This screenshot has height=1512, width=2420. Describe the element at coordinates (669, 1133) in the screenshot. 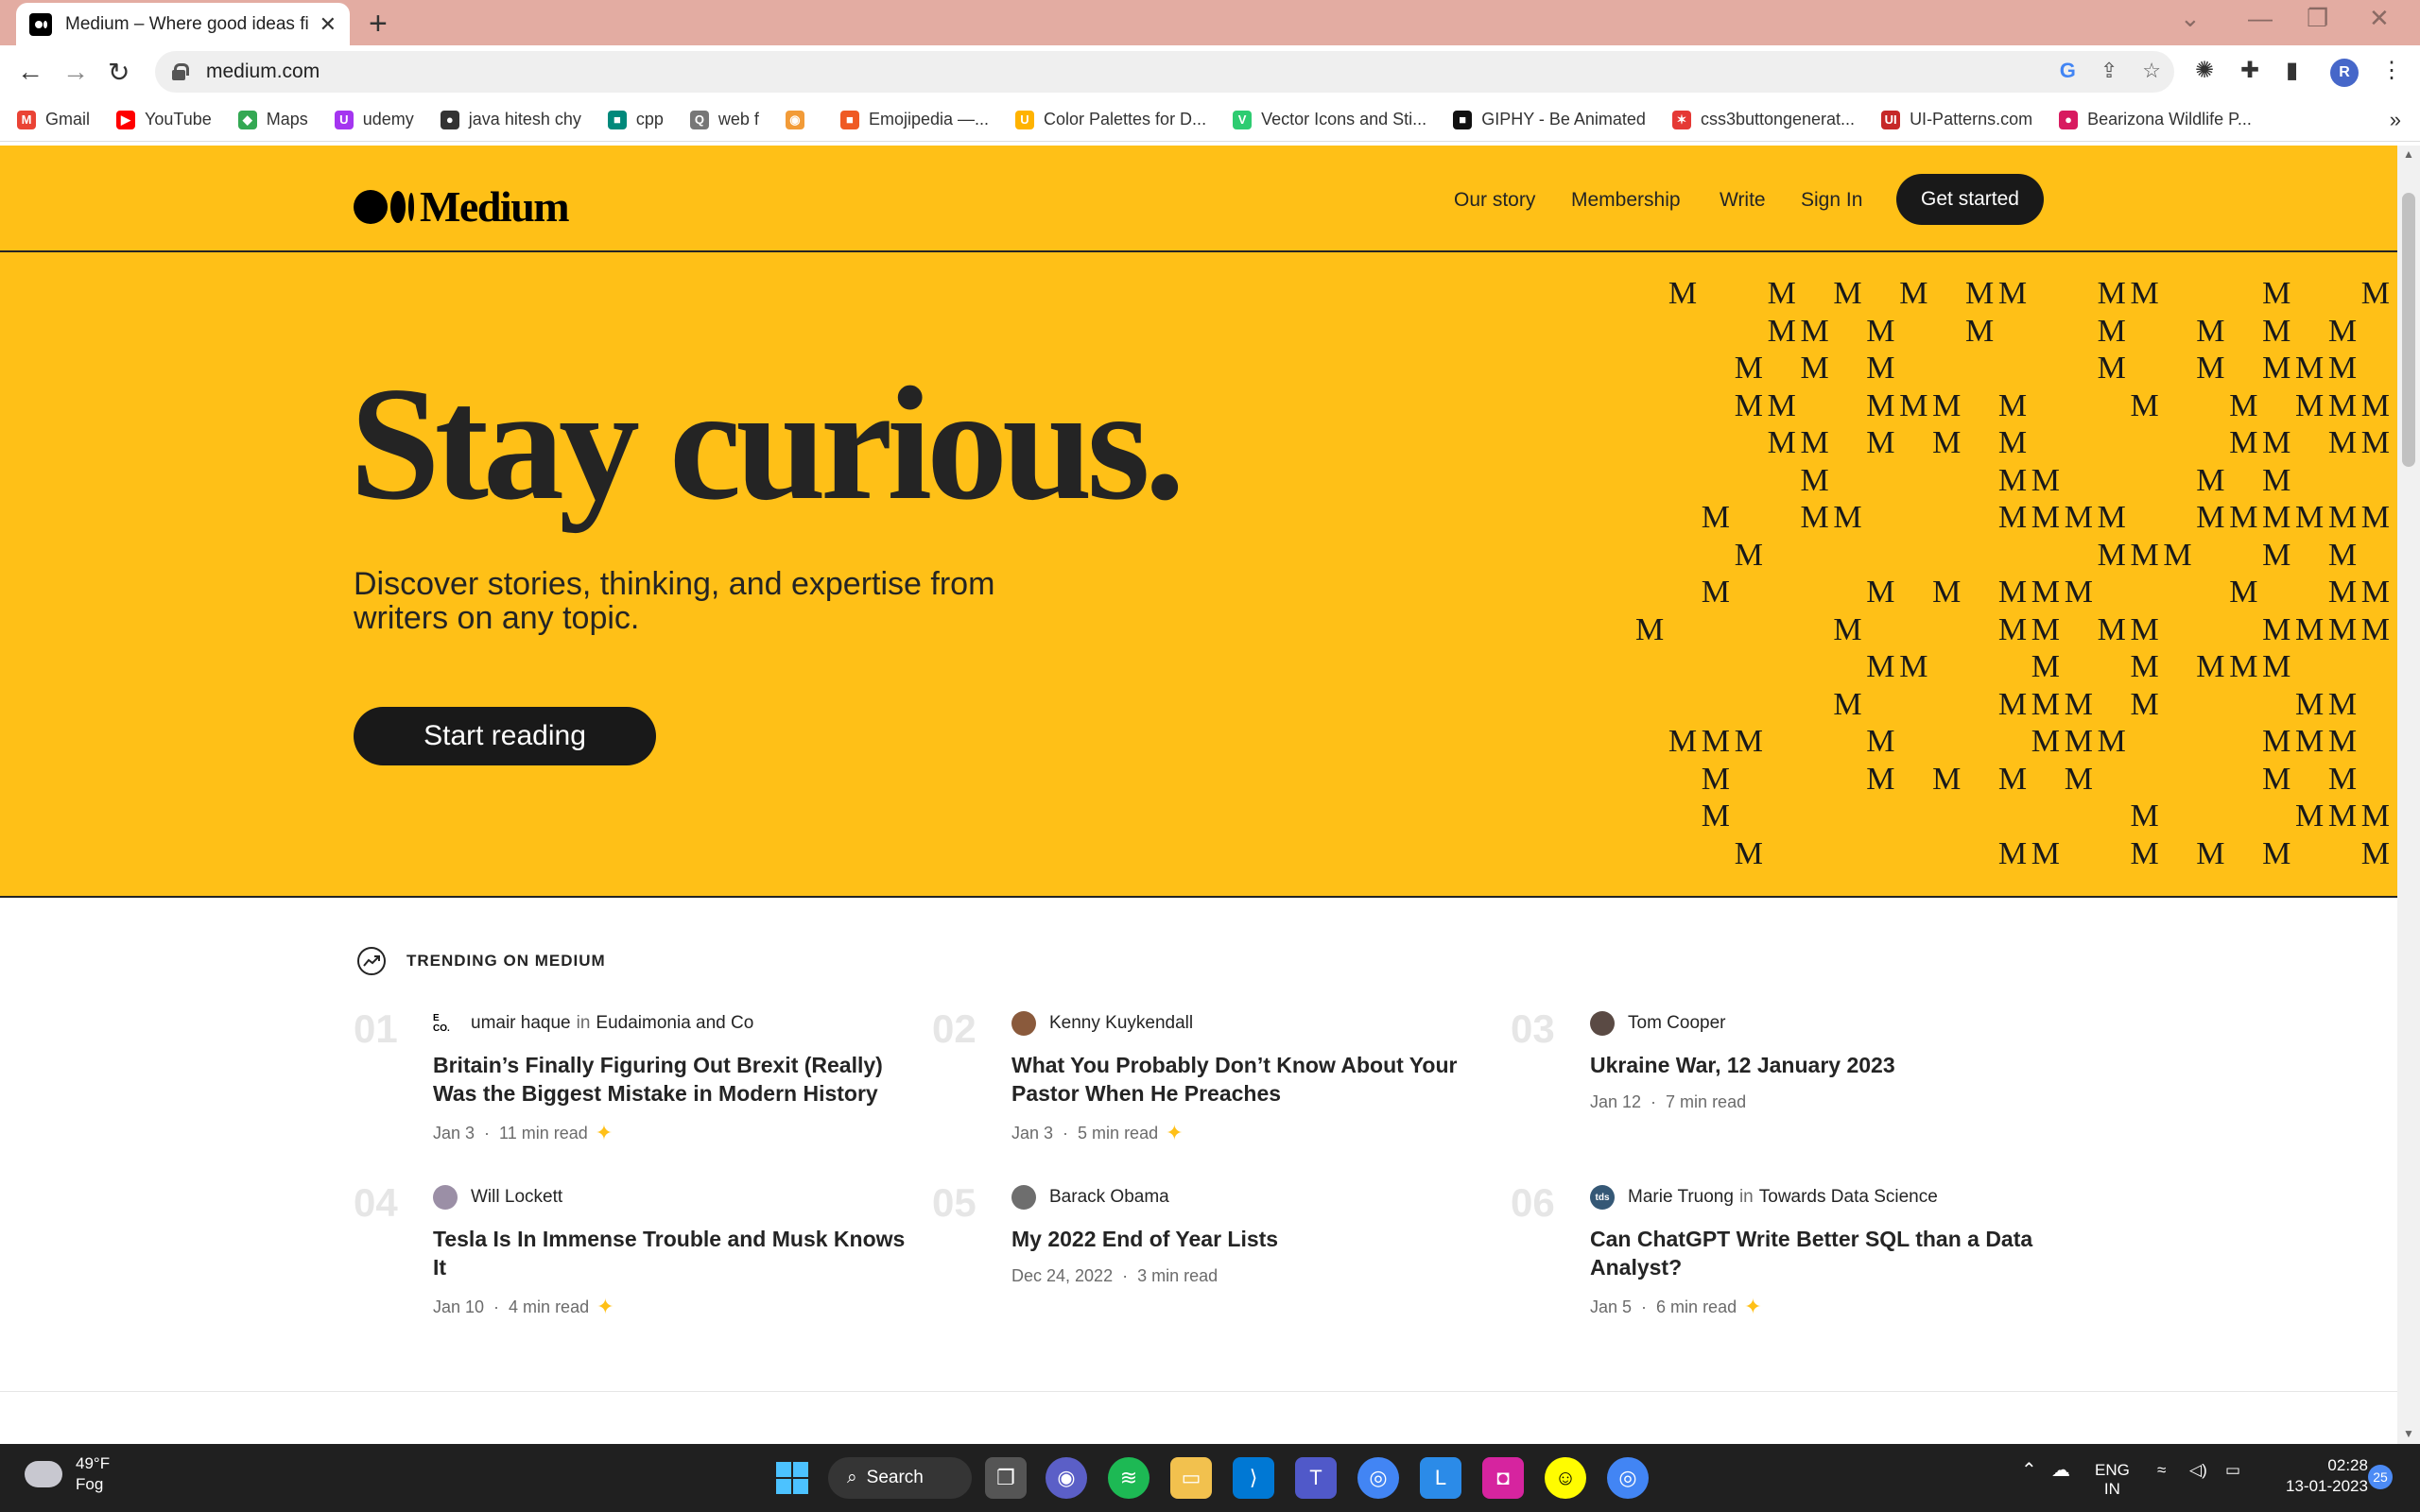

I see `article-meta: Jan 3 · 11 min read ✦` at that location.